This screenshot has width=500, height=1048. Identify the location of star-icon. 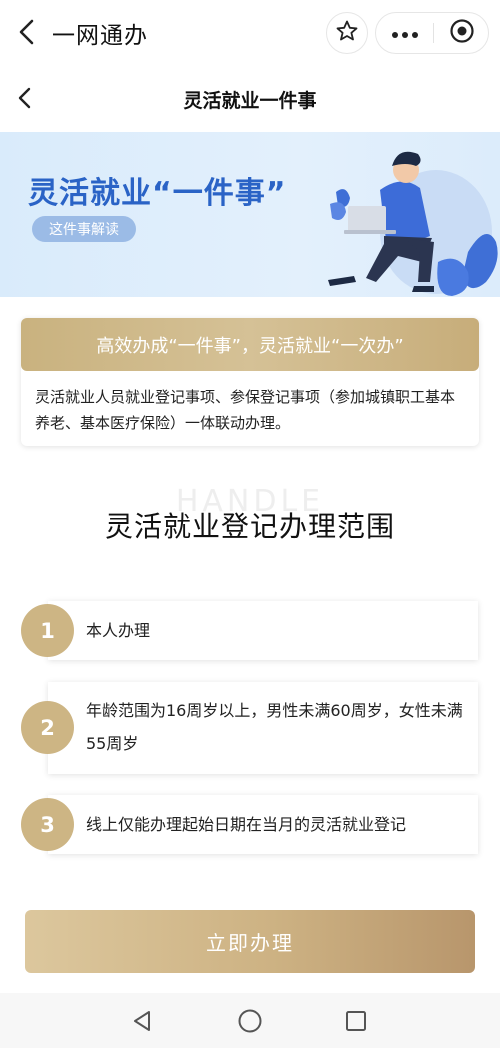
(347, 33).